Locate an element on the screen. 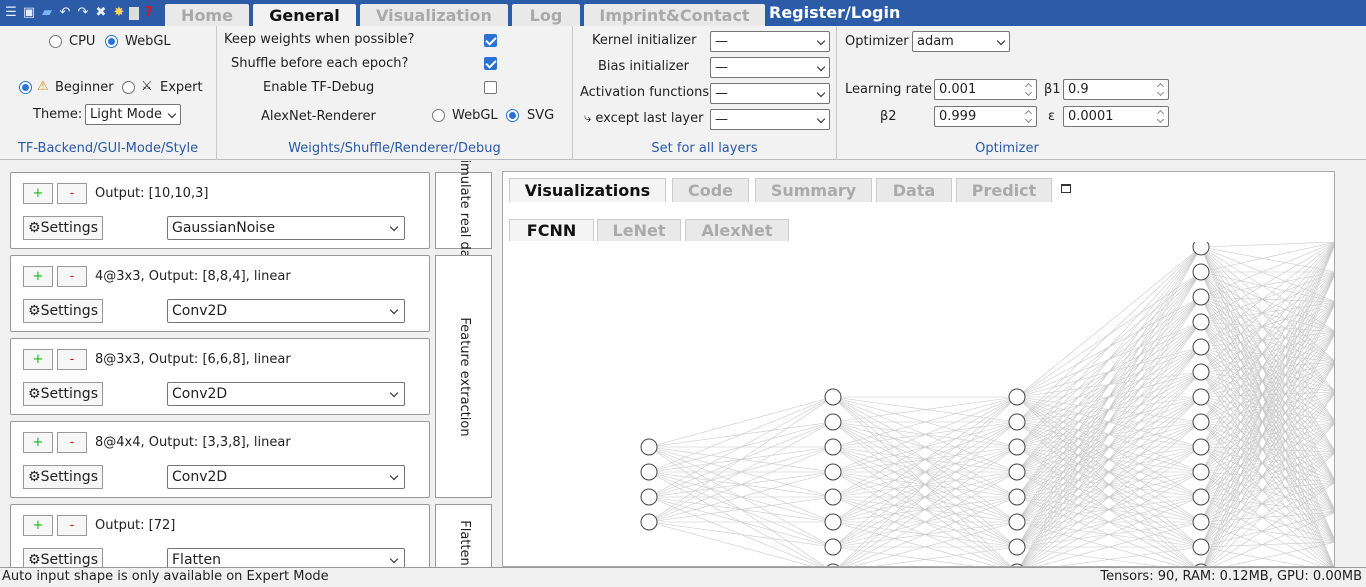 This screenshot has height=587, width=1366. toolbar: ☰ ▣ ▰ ↶ ↷ ✖ ✸ ? is located at coordinates (80, 14).